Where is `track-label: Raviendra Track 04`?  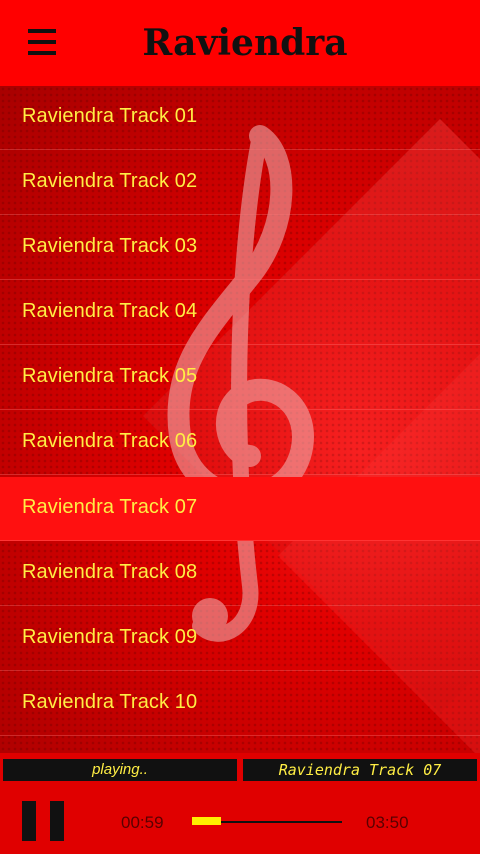
track-label: Raviendra Track 04 is located at coordinates (110, 311).